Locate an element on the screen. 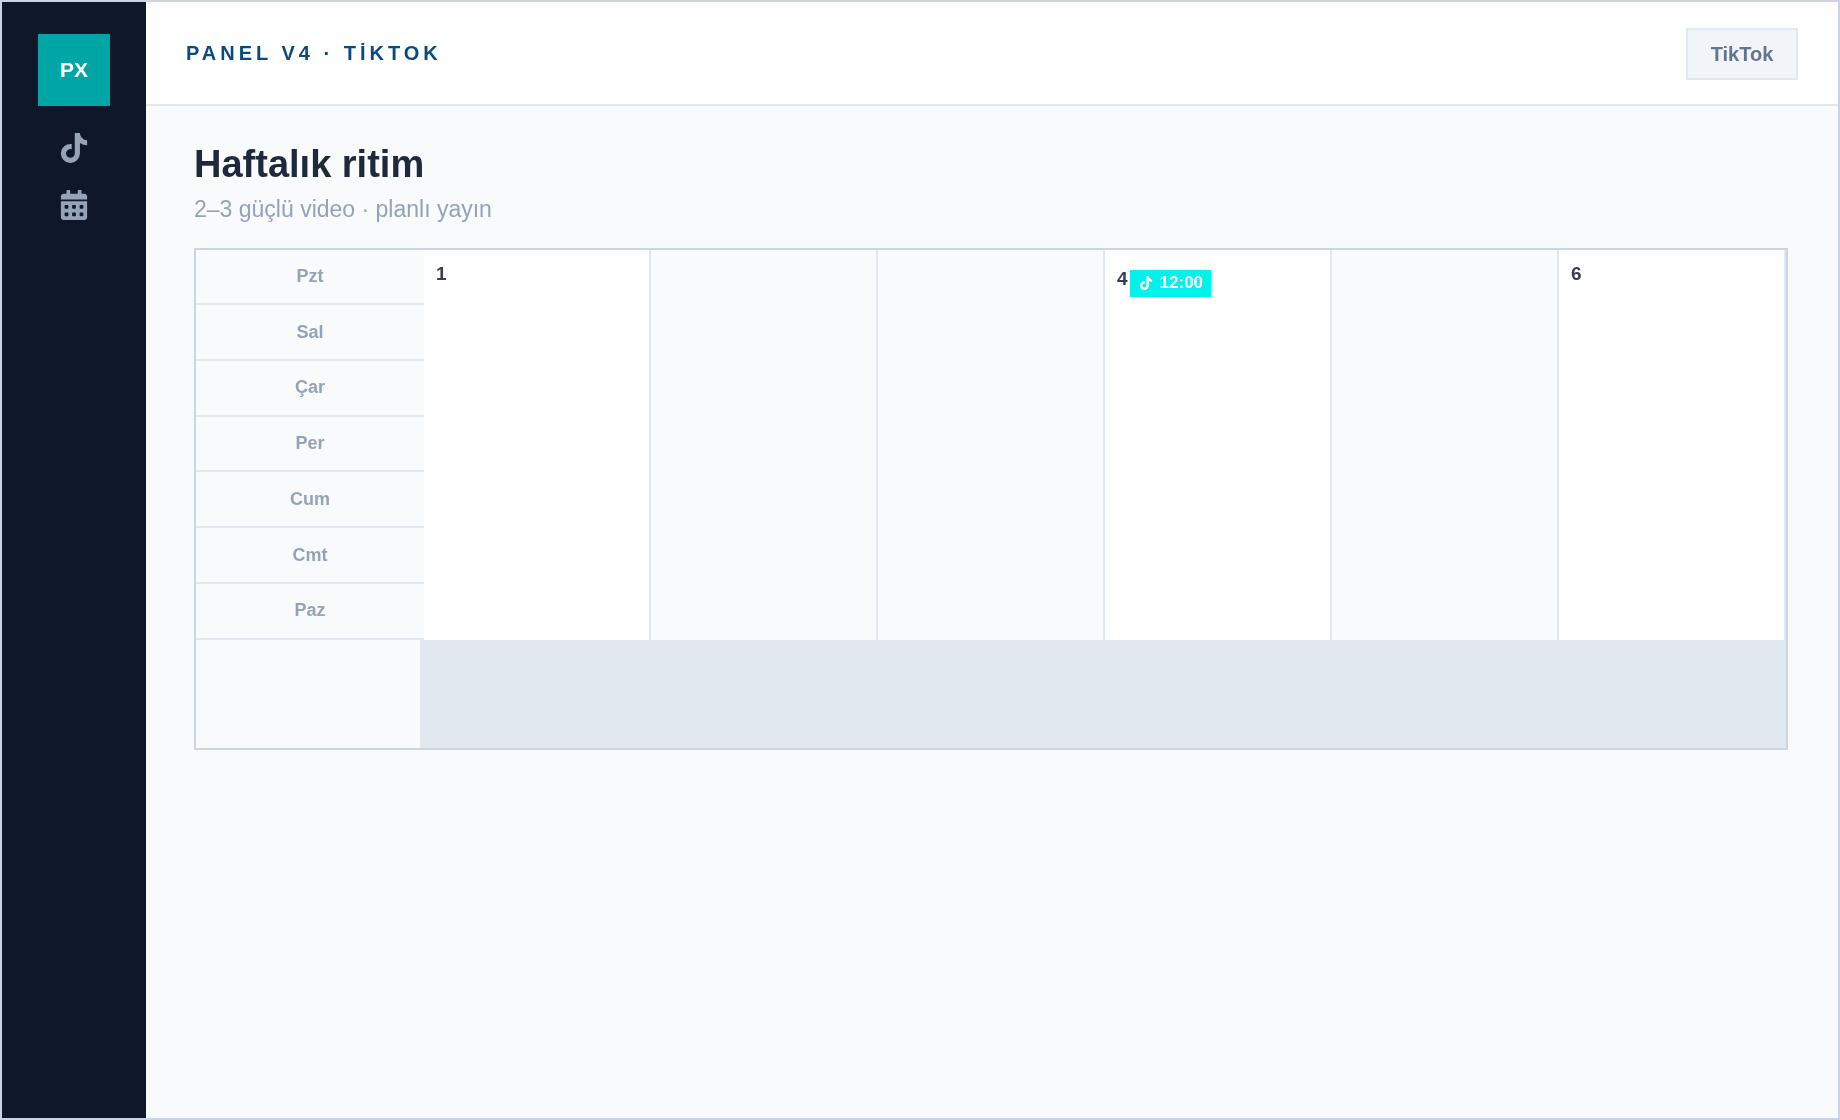 The image size is (1840, 1120). day-cell: 4 12:00 is located at coordinates (1218, 444).